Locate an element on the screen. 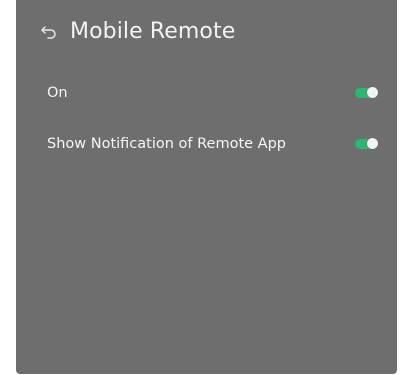 The width and height of the screenshot is (413, 375). show-notification-toggle is located at coordinates (367, 144).